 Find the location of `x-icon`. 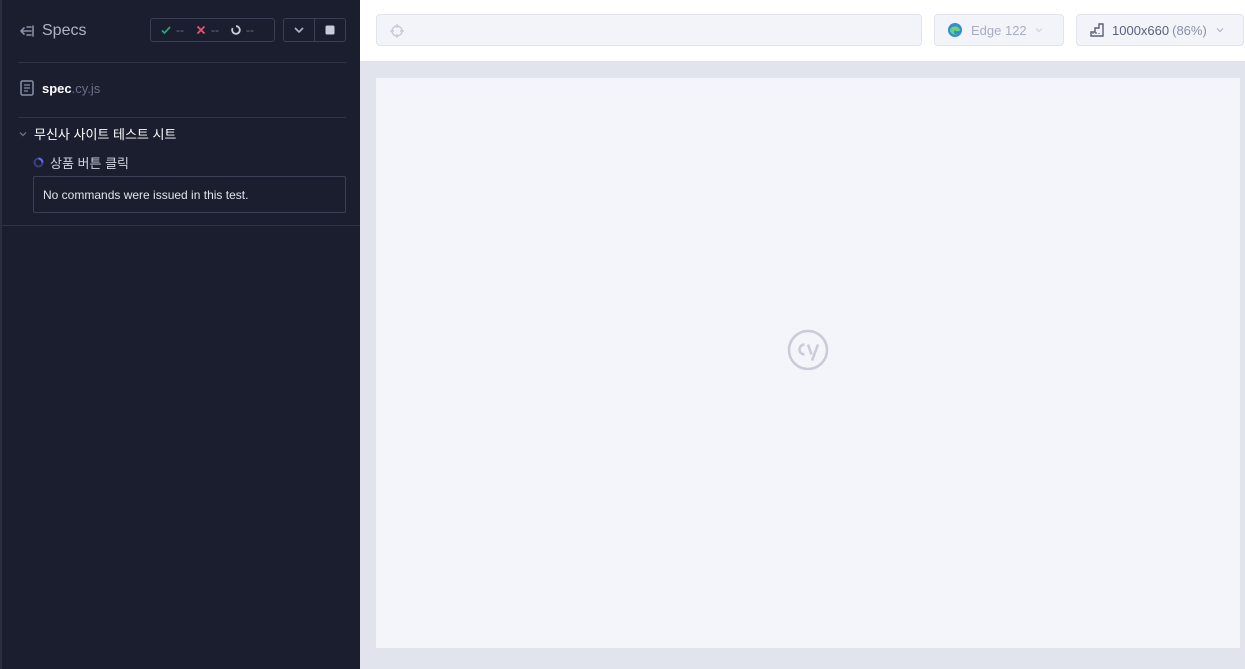

x-icon is located at coordinates (201, 30).